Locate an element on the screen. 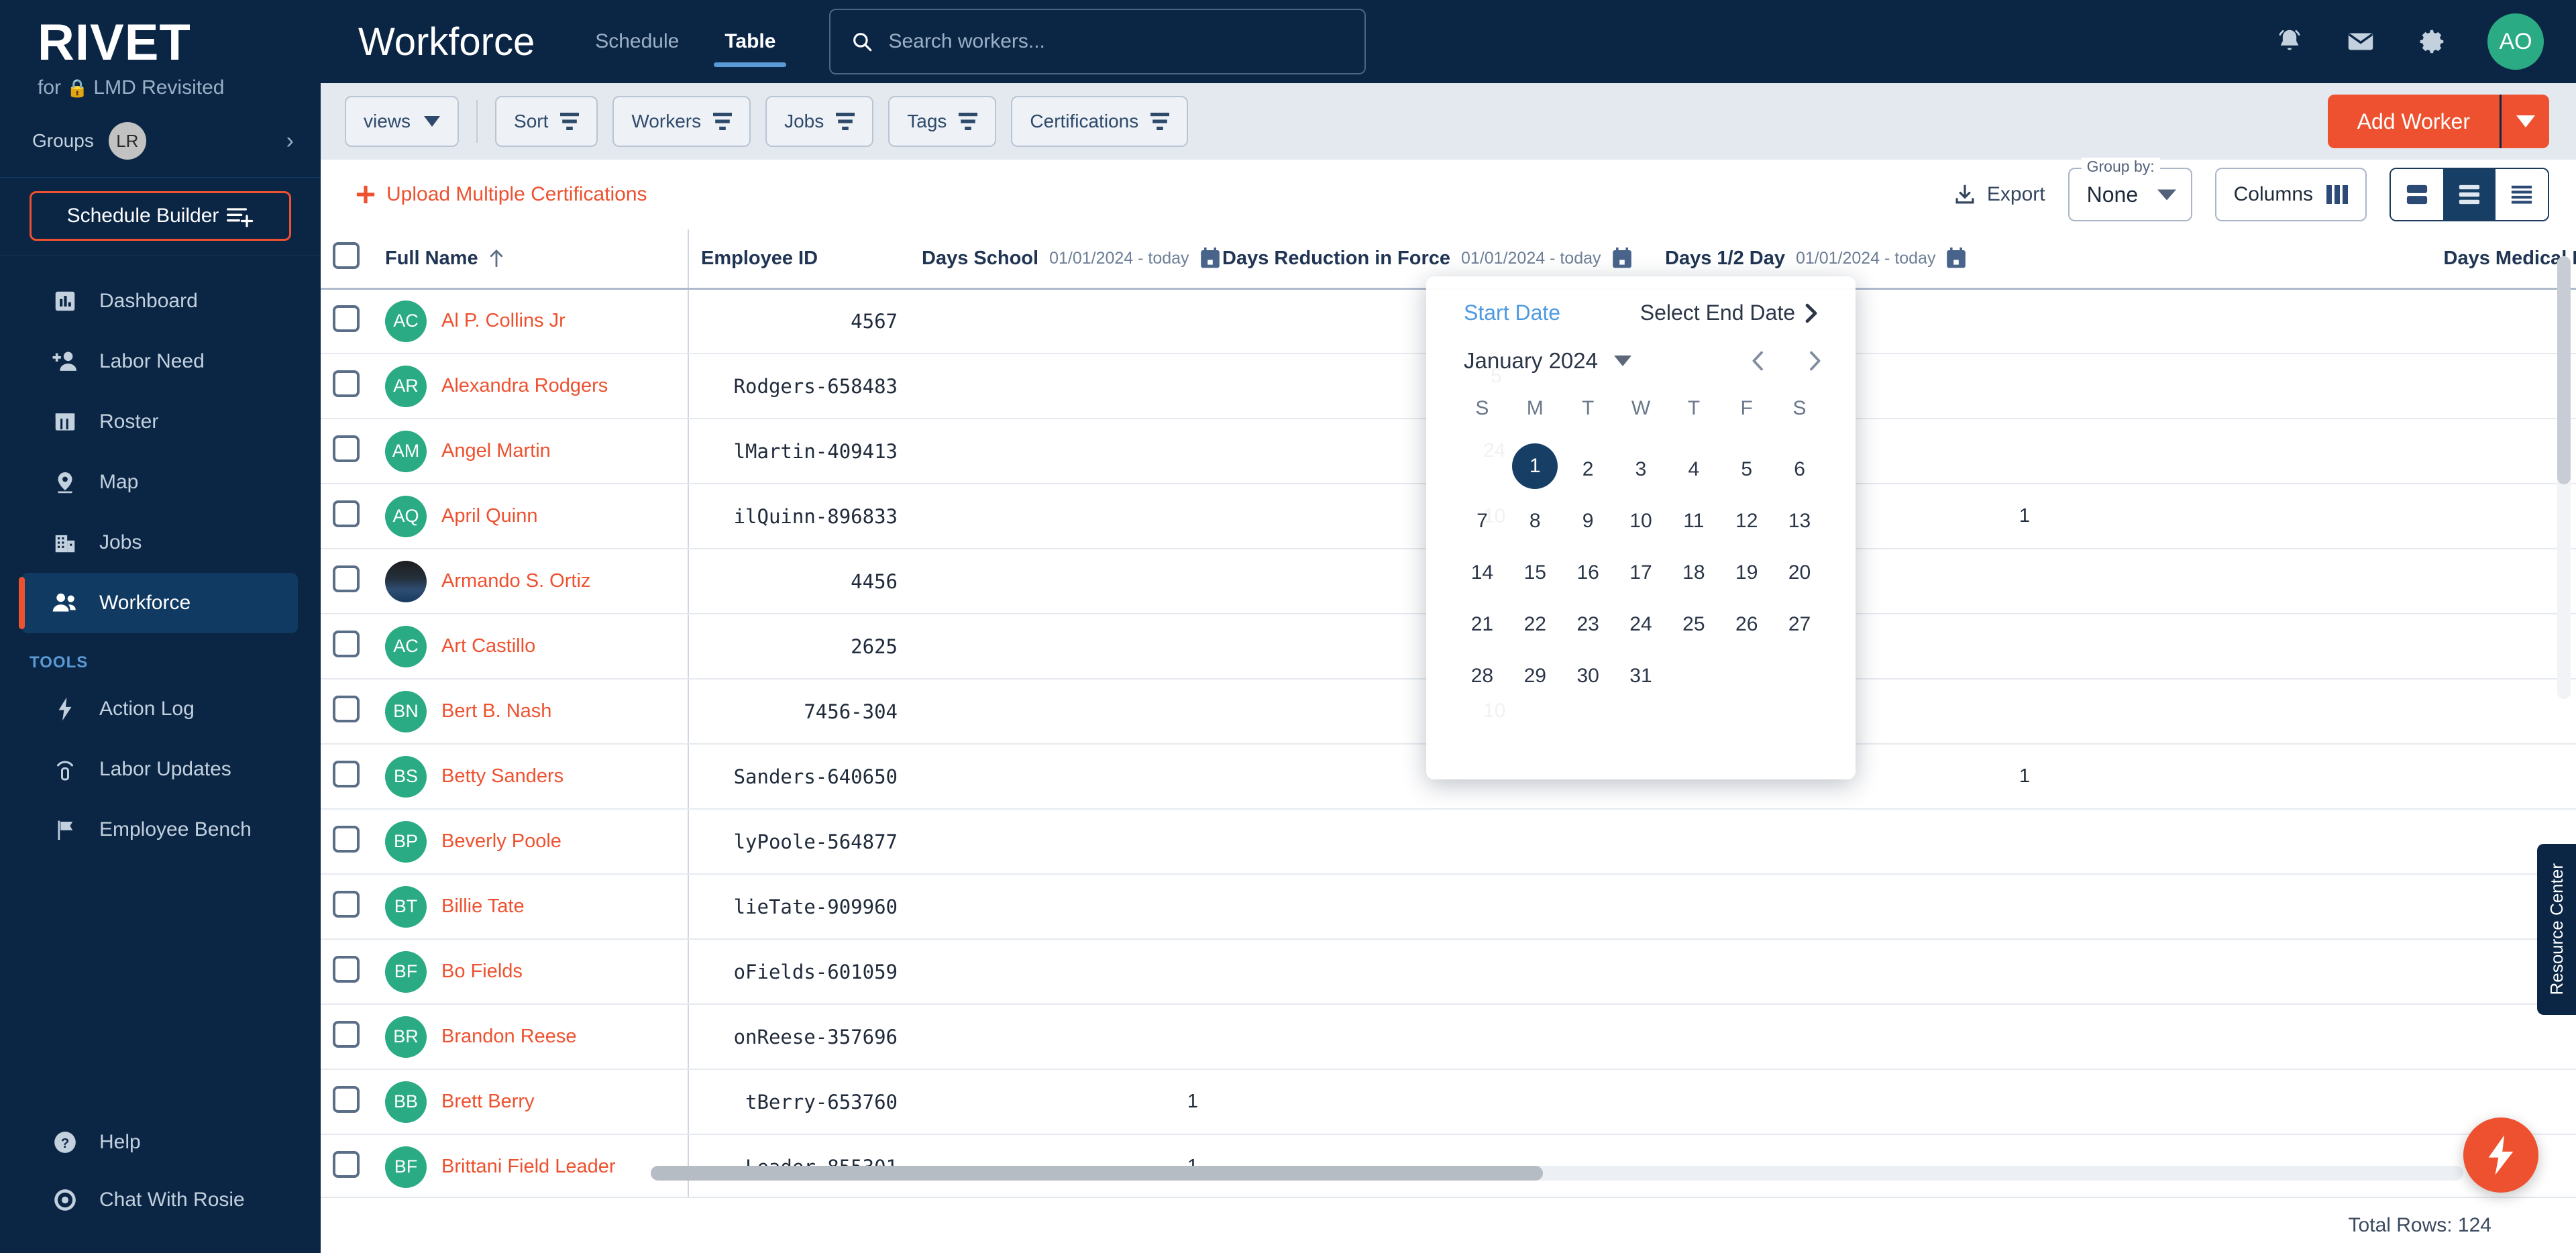  density-comfortable-icon is located at coordinates (2417, 194).